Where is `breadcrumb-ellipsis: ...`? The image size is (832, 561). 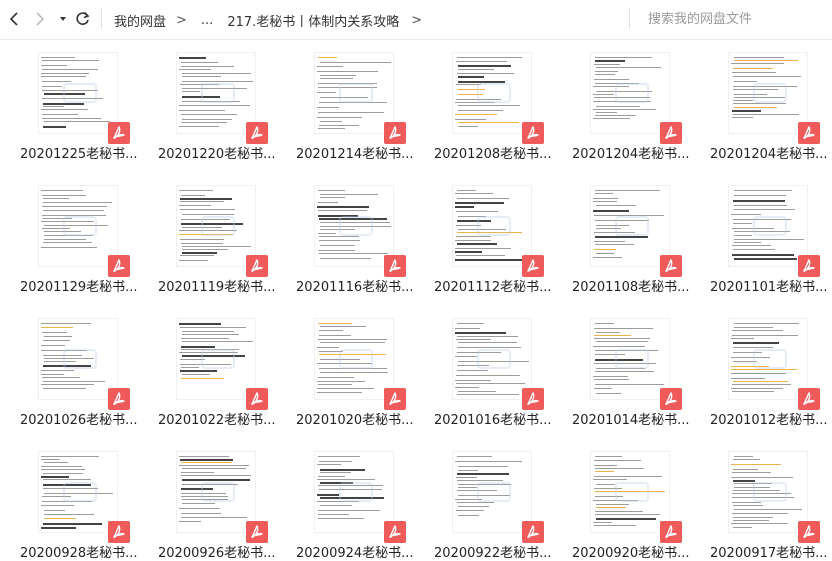
breadcrumb-ellipsis: ... is located at coordinates (207, 20).